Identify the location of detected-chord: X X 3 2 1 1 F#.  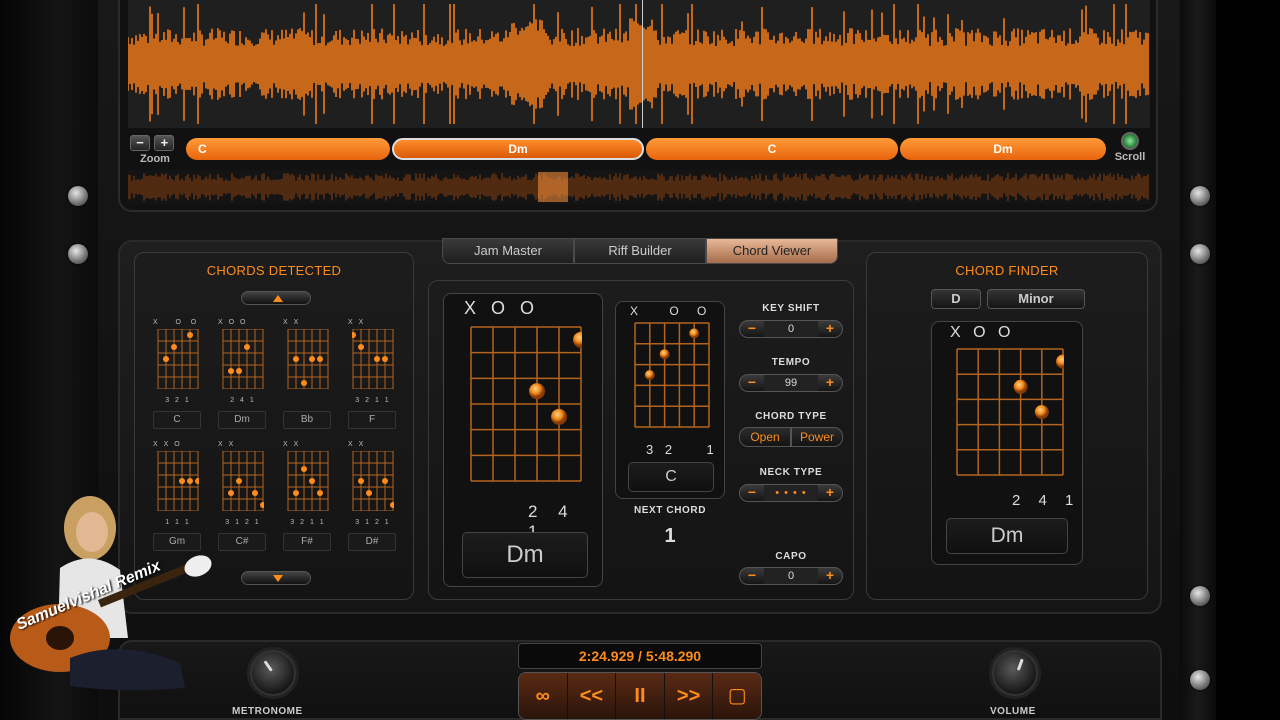
(311, 500).